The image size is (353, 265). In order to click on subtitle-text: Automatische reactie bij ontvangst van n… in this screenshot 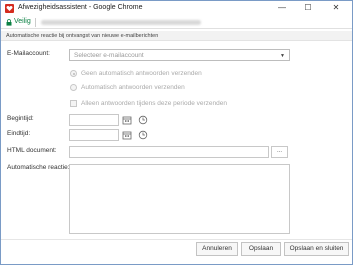, I will do `click(82, 35)`.